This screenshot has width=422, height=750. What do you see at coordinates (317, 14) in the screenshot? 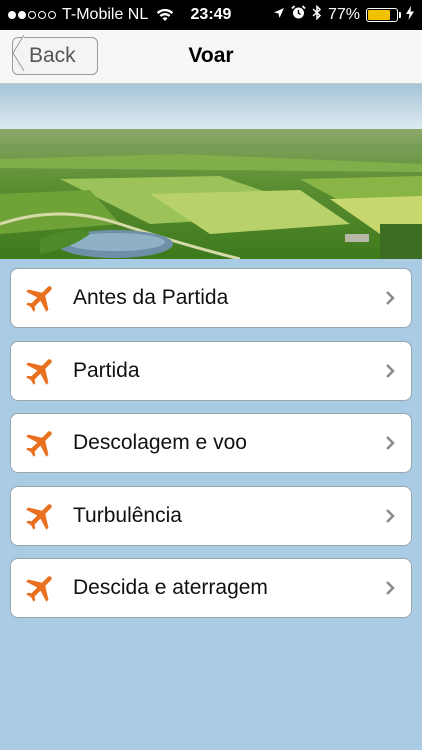
I see `bluetooth-icon` at bounding box center [317, 14].